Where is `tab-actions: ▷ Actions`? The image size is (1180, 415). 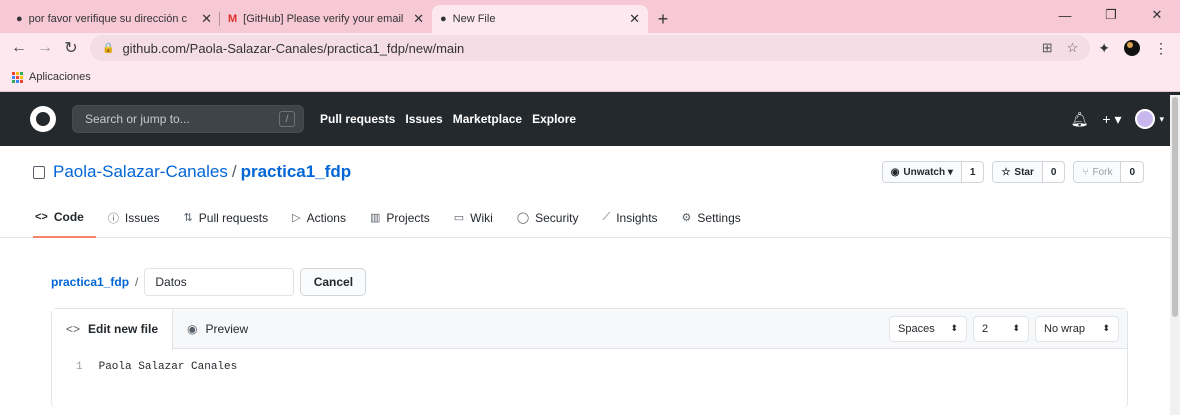 tab-actions: ▷ Actions is located at coordinates (319, 218).